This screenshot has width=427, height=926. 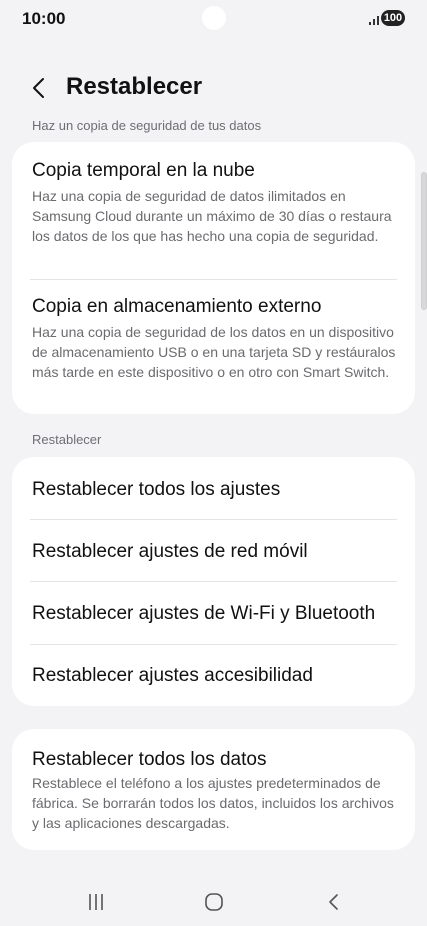 What do you see at coordinates (393, 18) in the screenshot?
I see `battery-indicator: 100` at bounding box center [393, 18].